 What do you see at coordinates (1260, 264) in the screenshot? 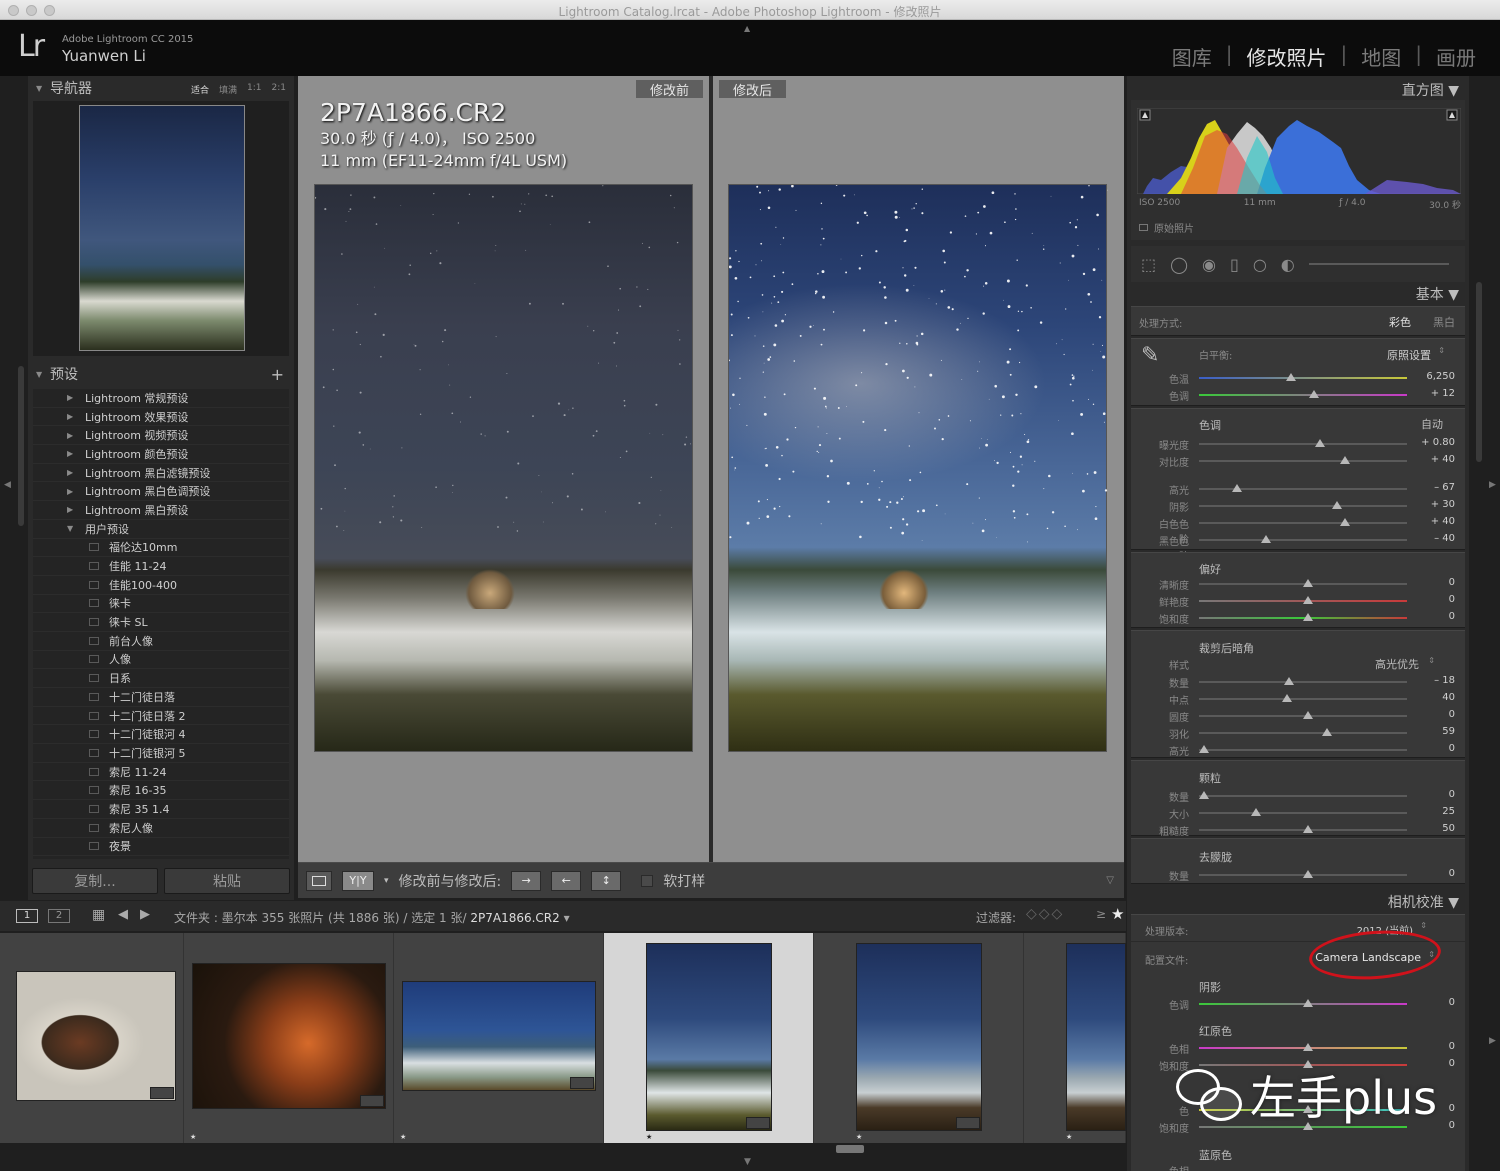
I see `radial-filter-icon: ○` at bounding box center [1260, 264].